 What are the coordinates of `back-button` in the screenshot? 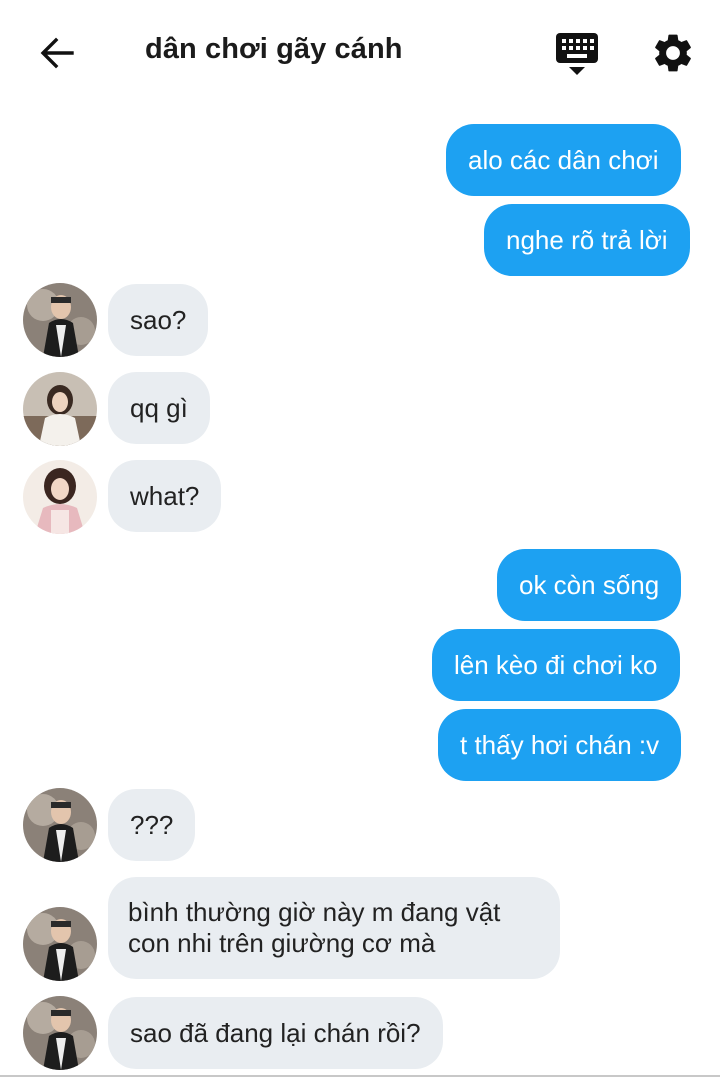 It's located at (57, 53).